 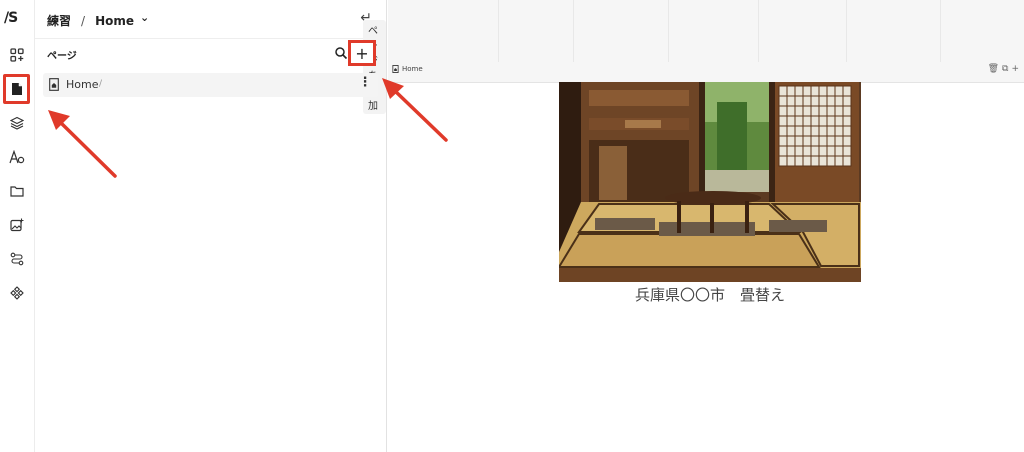 I want to click on frame-toolbar: 🗑⧉+, so click(x=1005, y=69).